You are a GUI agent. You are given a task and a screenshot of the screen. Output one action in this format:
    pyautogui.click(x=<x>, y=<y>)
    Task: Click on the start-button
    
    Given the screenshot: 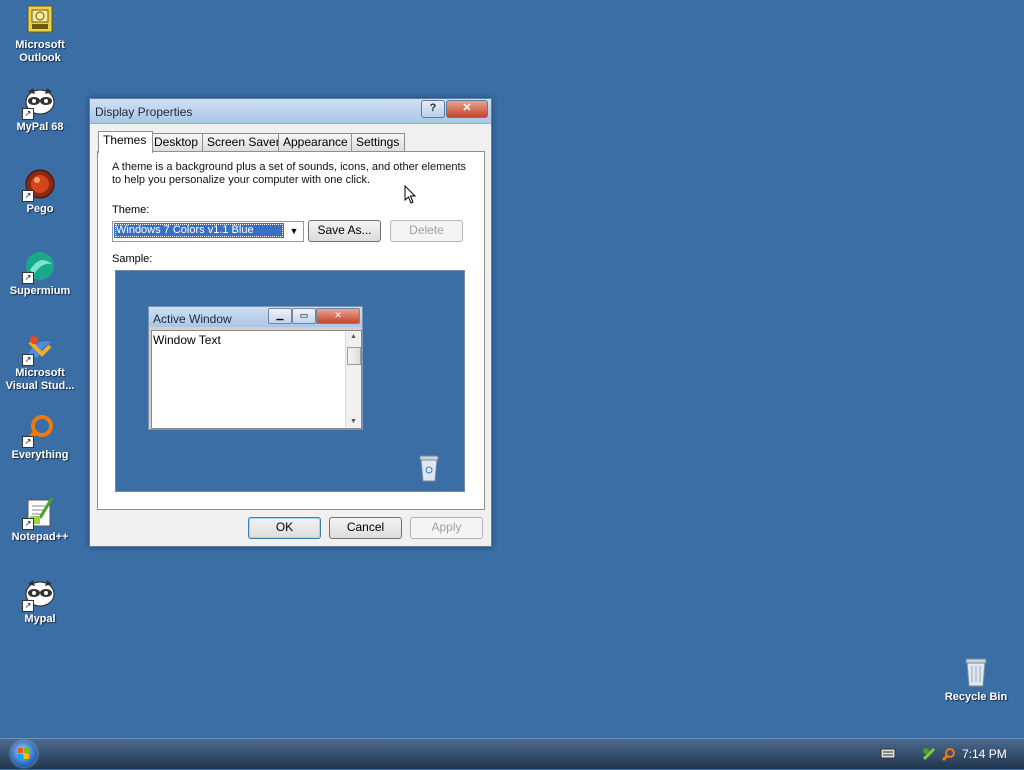 What is the action you would take?
    pyautogui.click(x=24, y=754)
    